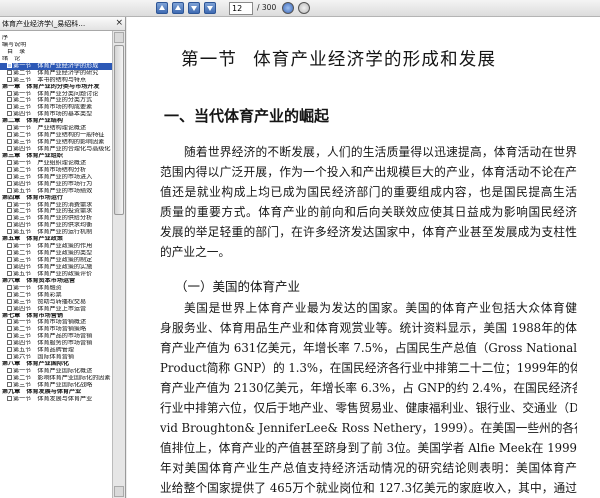 The height and width of the screenshot is (498, 600). What do you see at coordinates (119, 130) in the screenshot?
I see `sidebar-scroll-thumb` at bounding box center [119, 130].